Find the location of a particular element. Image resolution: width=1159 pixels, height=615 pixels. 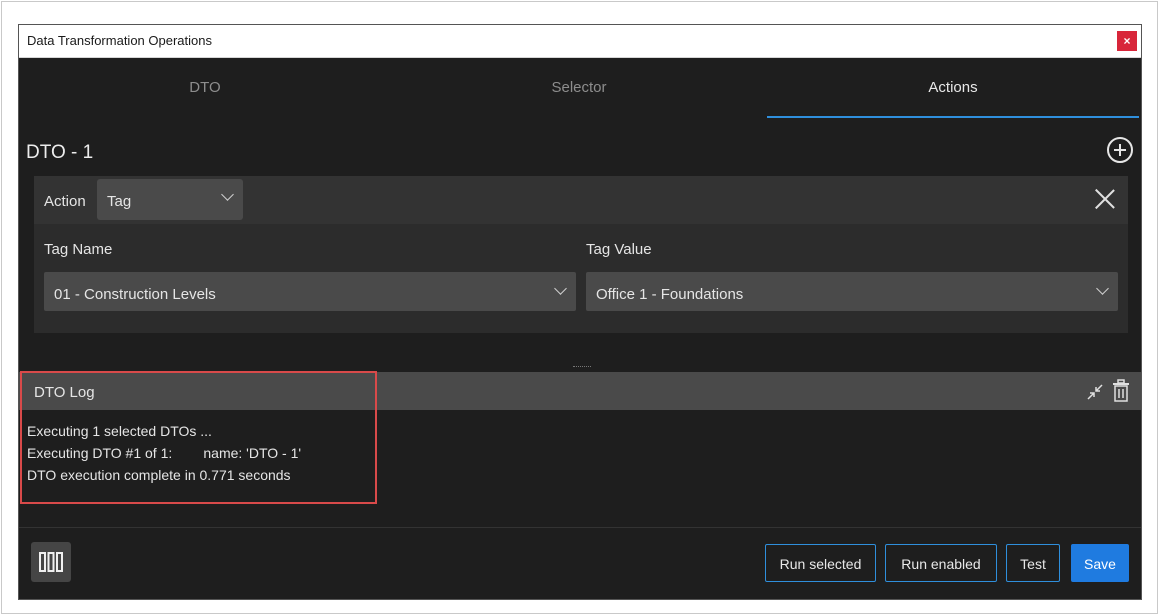

window-title: Data Transformation Operations is located at coordinates (119, 40).